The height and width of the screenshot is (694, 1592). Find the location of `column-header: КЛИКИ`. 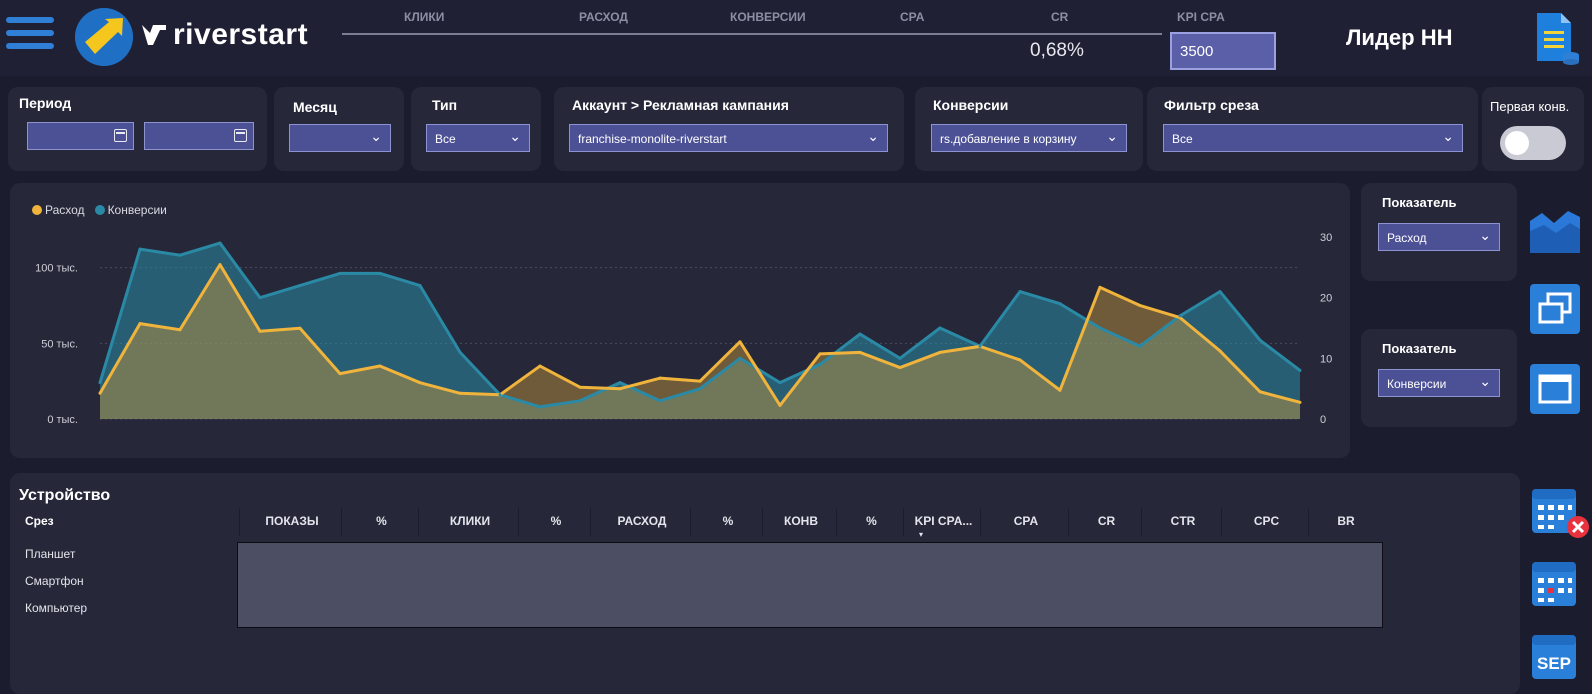

column-header: КЛИКИ is located at coordinates (470, 521).